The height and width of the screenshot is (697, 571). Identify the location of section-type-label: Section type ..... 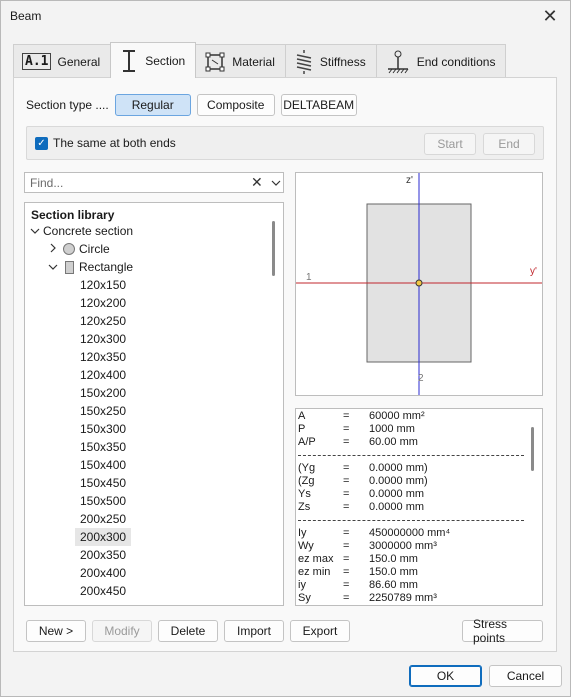
(67, 105).